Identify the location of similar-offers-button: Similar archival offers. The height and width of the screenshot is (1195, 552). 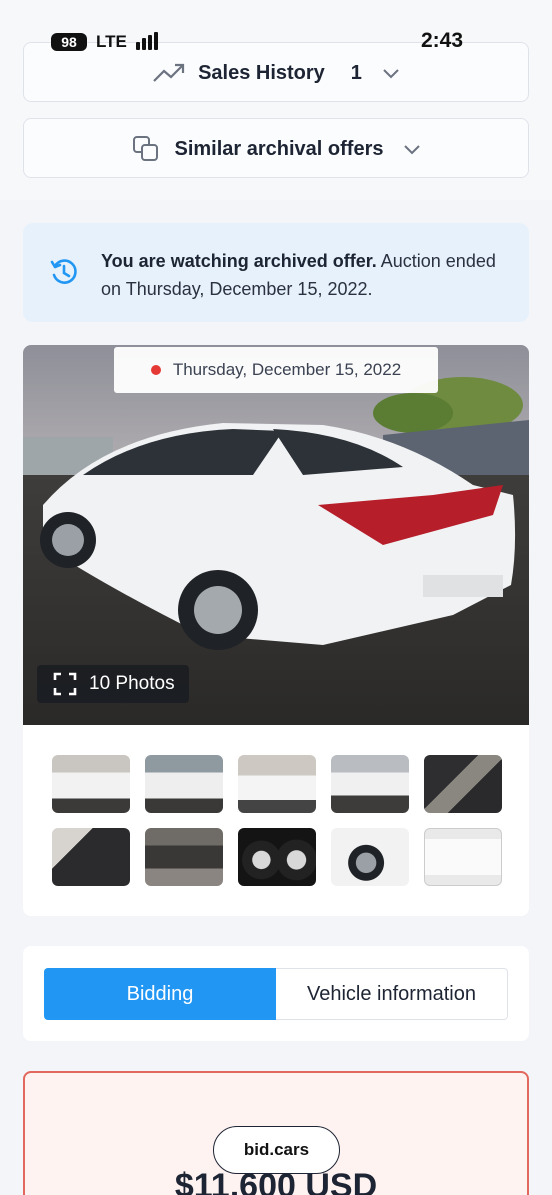
(276, 148).